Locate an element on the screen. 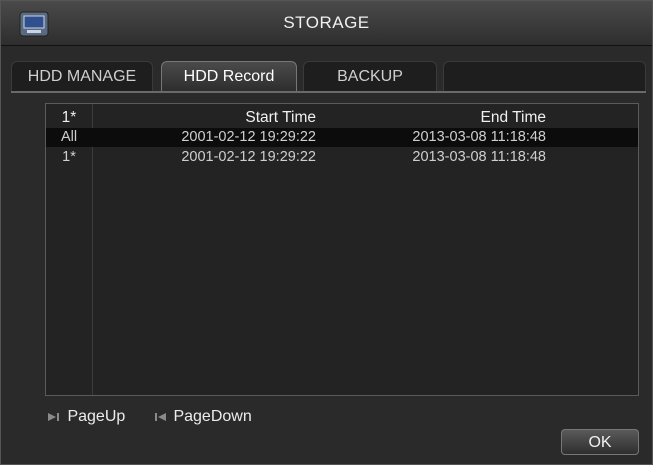 The height and width of the screenshot is (465, 653). tab-bar: HDD MANAGE HDD Record BACKUP is located at coordinates (328, 76).